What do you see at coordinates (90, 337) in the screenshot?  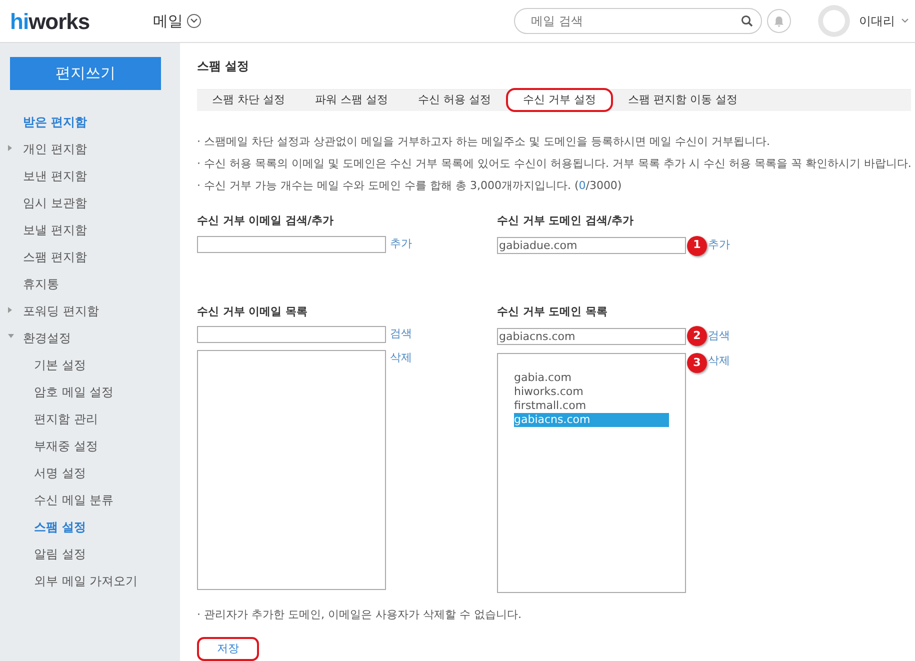 I see `sidebar-item: 환경설정` at bounding box center [90, 337].